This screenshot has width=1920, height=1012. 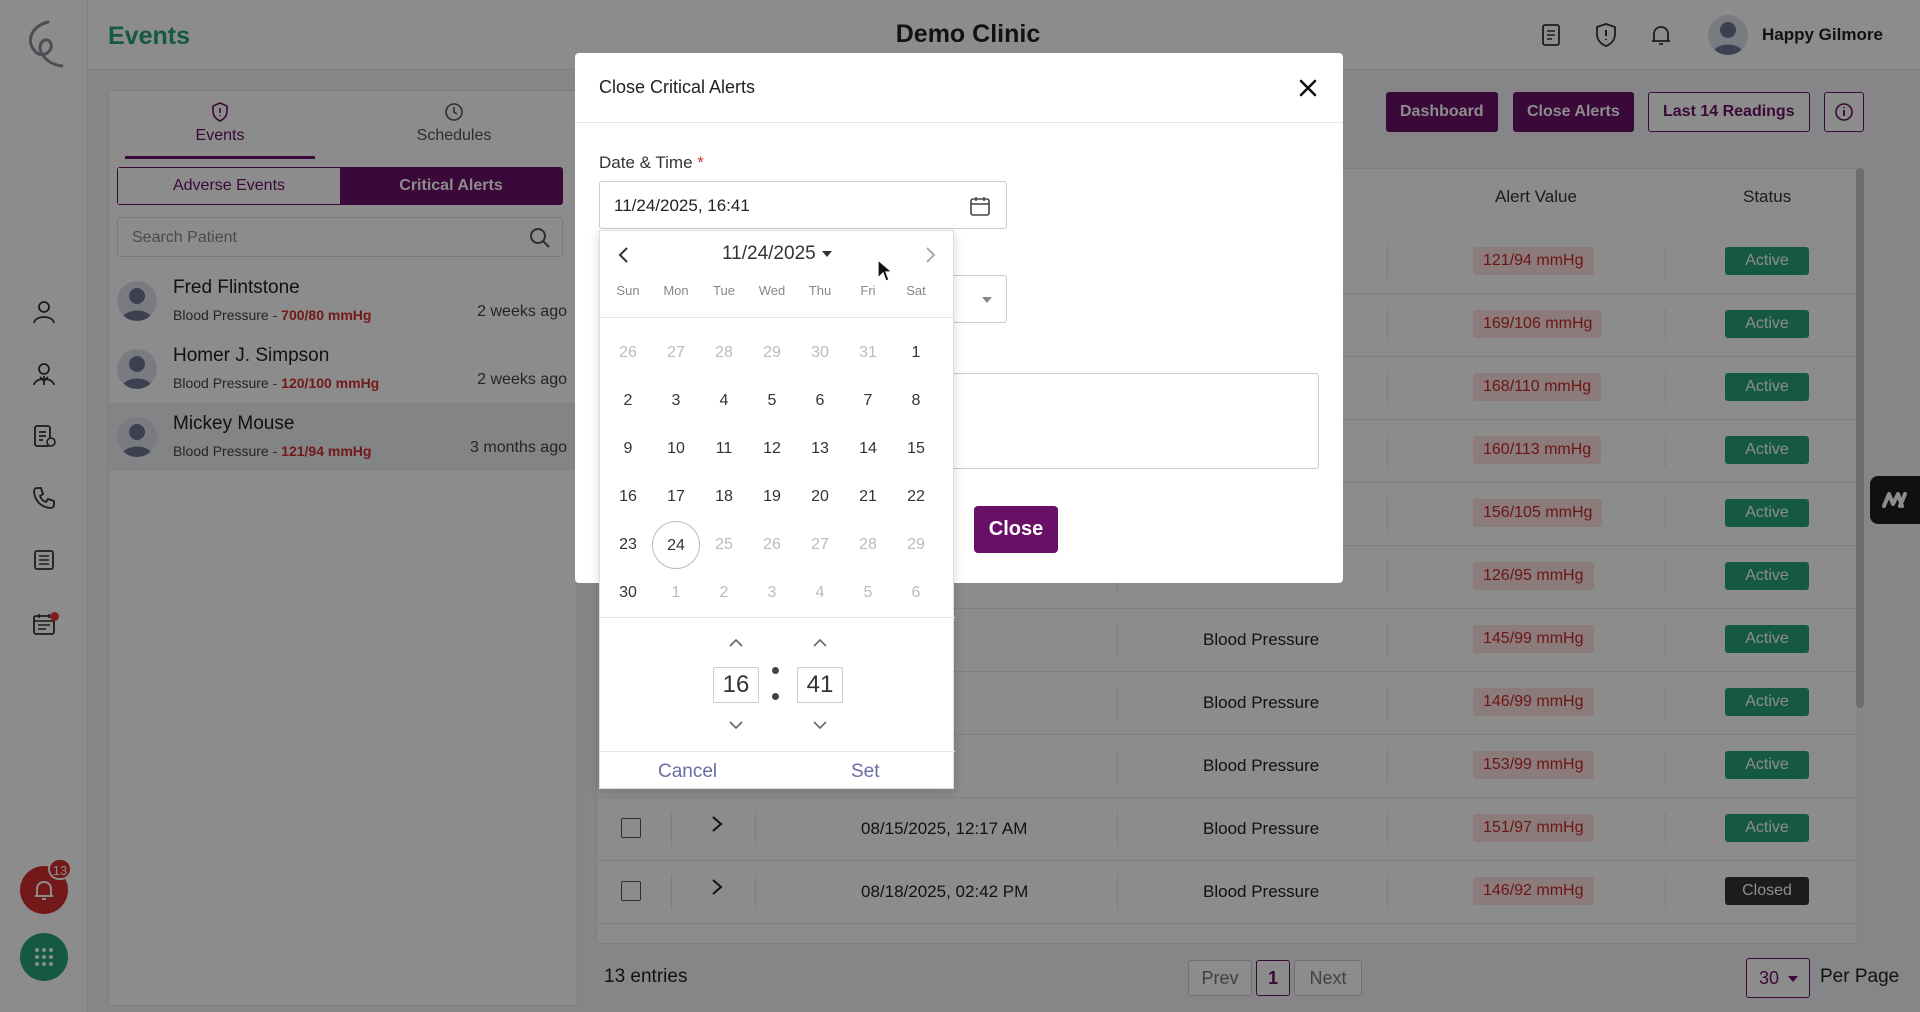 I want to click on mouse-cursor-icon, so click(x=885, y=270).